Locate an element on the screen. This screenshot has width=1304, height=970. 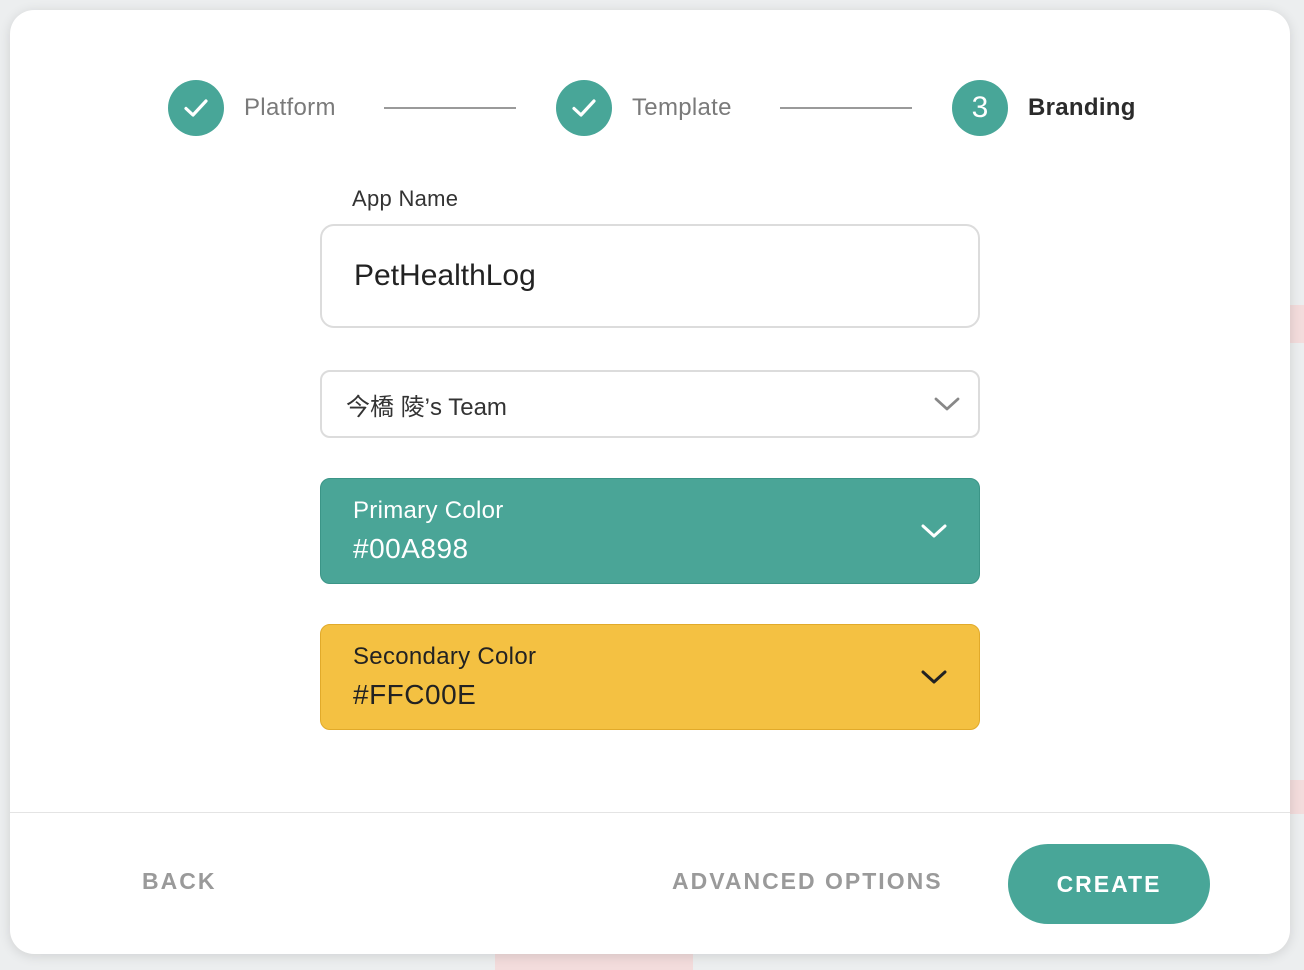
step-branding: 3 Branding is located at coordinates (1044, 108).